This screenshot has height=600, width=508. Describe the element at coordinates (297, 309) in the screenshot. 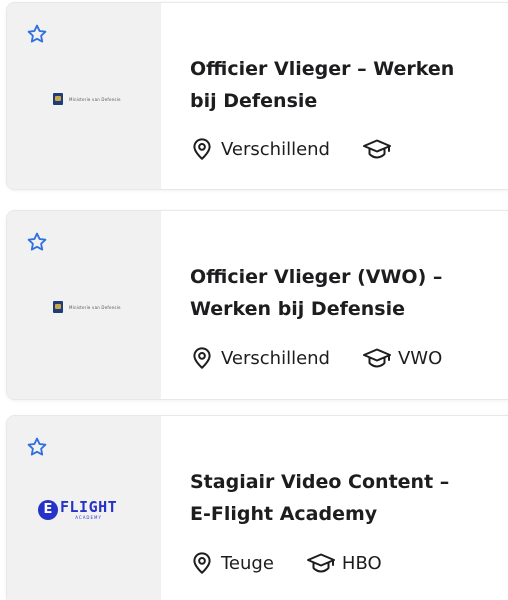

I see `vacancy-title-line: Werken bij Defensie` at that location.